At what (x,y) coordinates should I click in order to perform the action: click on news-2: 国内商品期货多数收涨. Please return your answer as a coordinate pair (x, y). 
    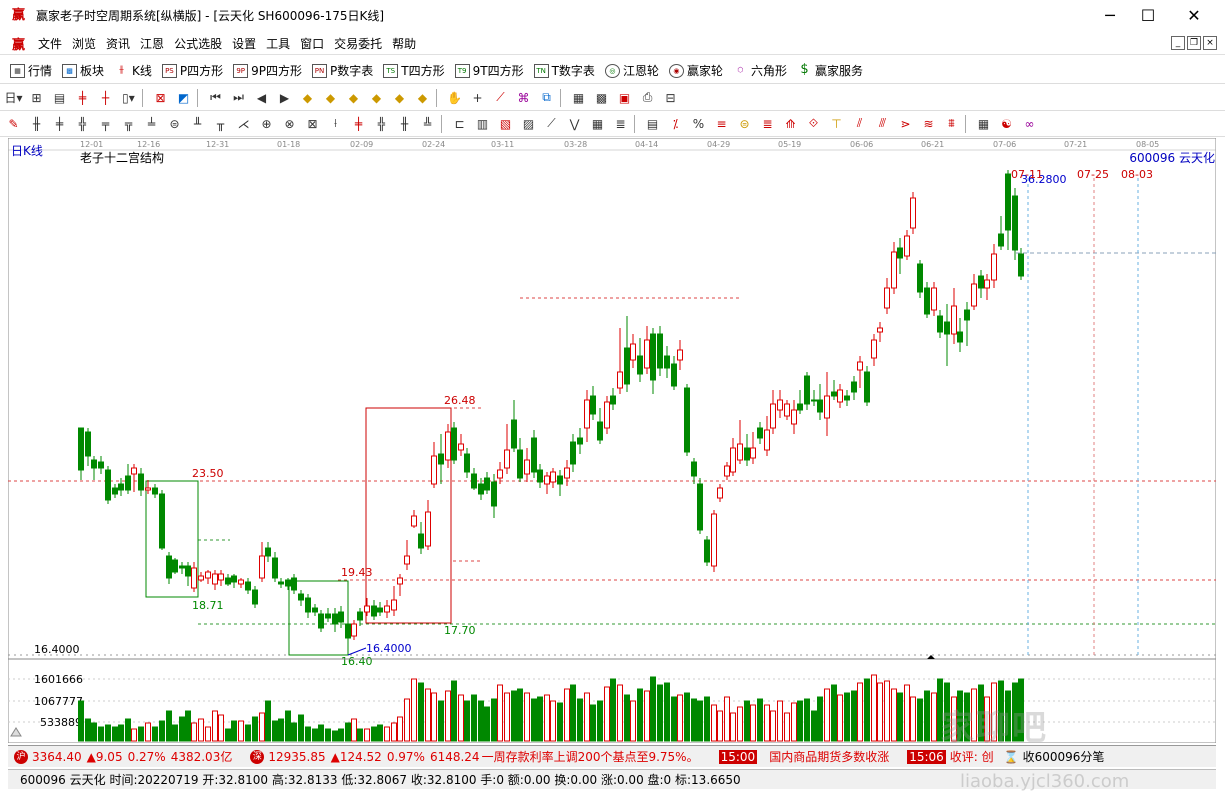
    Looking at the image, I should click on (829, 756).